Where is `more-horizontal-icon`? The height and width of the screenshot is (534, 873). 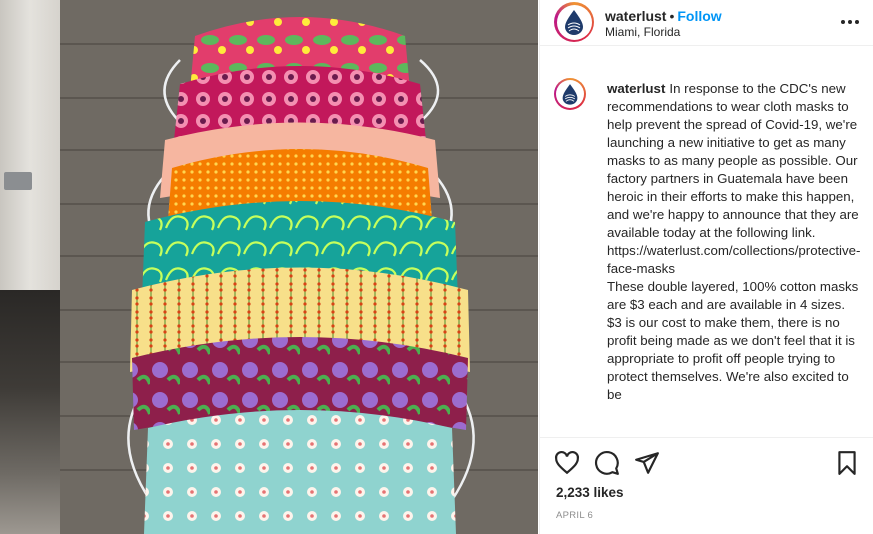 more-horizontal-icon is located at coordinates (850, 22).